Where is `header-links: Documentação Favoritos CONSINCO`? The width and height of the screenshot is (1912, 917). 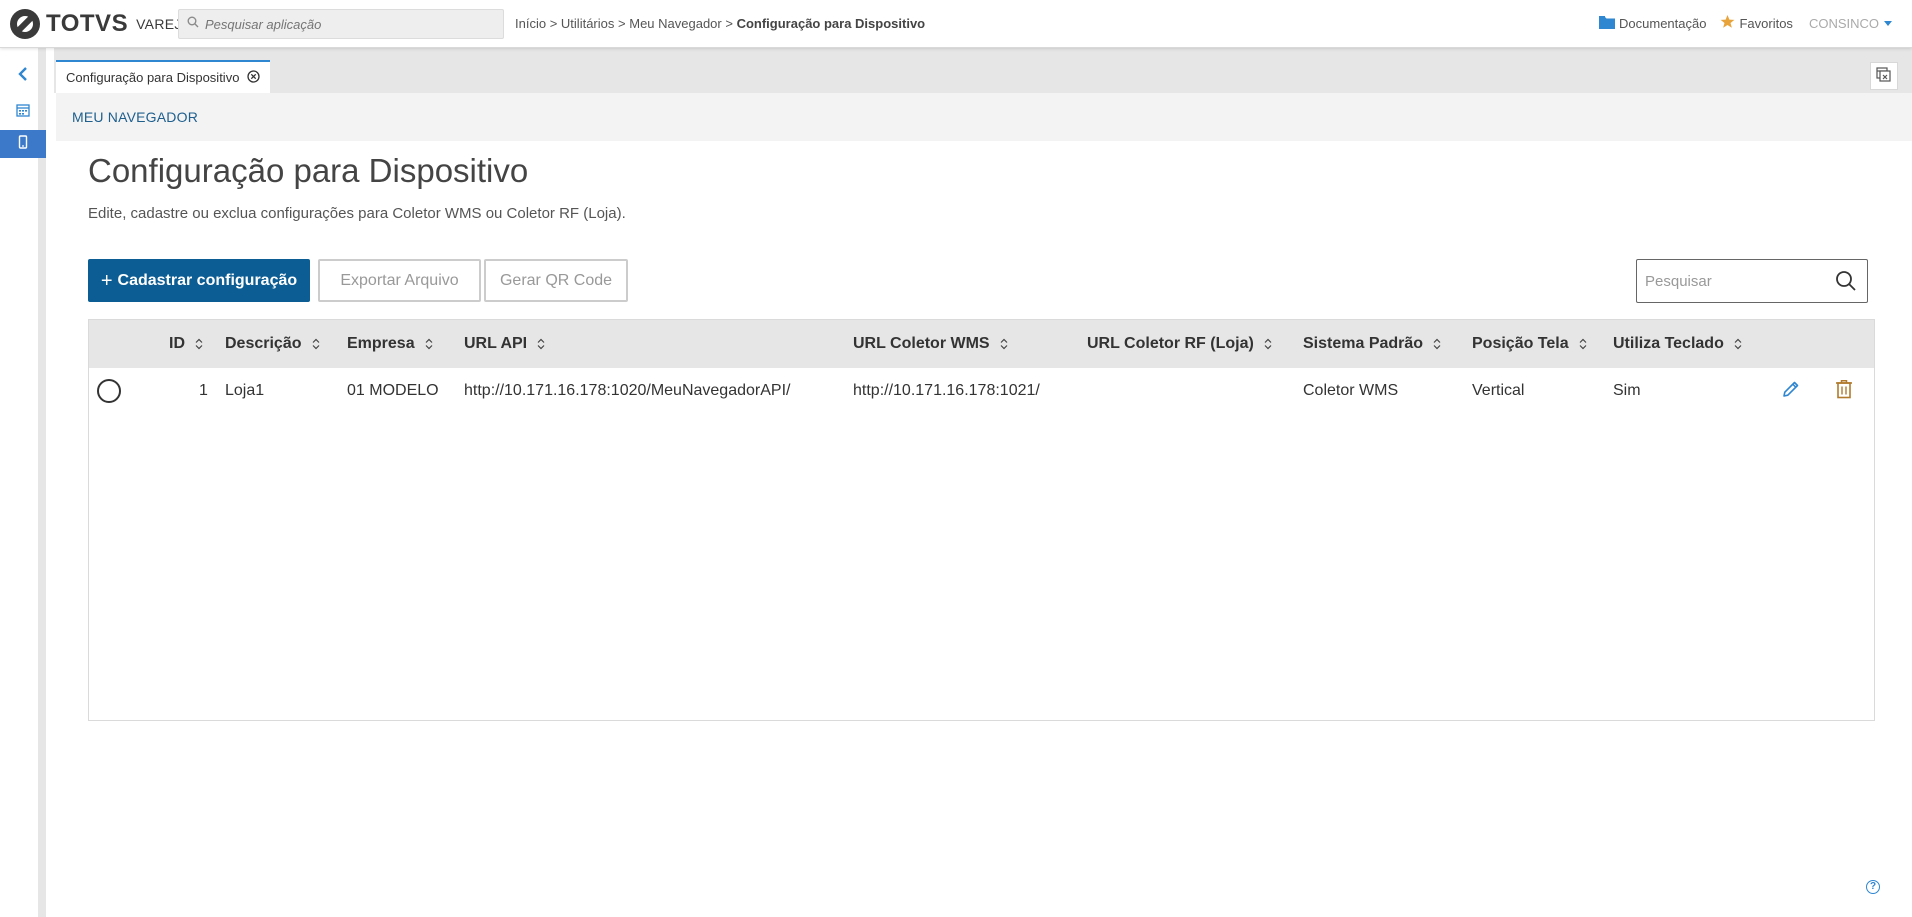
header-links: Documentação Favoritos CONSINCO is located at coordinates (1738, 23).